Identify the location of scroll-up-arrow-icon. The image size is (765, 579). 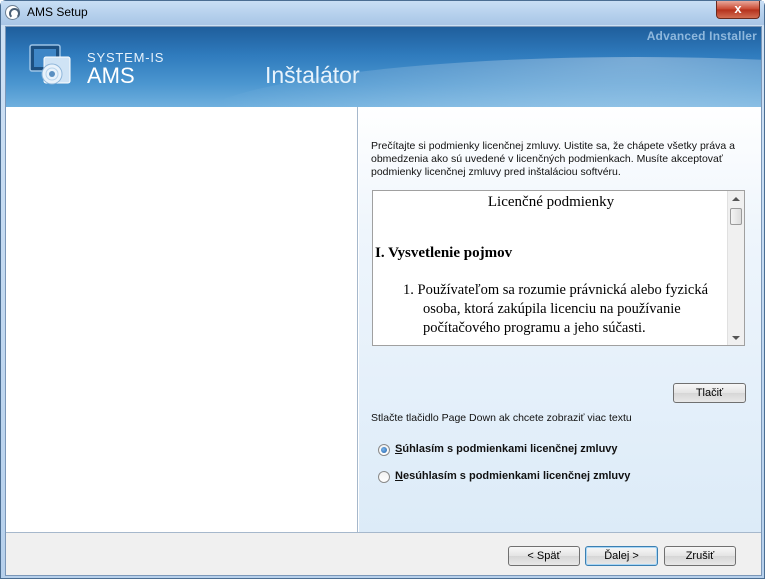
(736, 199).